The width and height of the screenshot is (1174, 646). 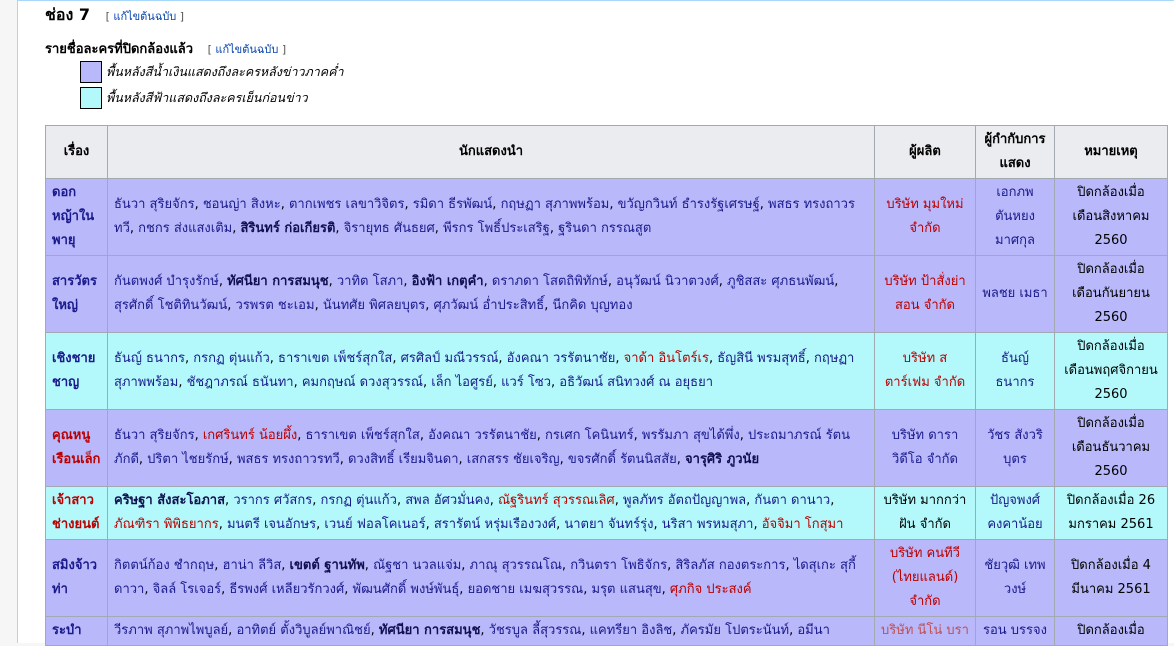 I want to click on actor-link: วาทิต โสภา, so click(x=370, y=281).